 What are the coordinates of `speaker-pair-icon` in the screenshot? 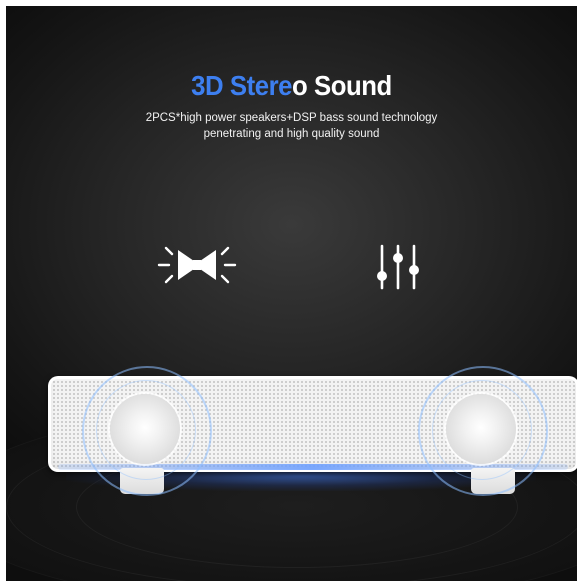 It's located at (197, 265).